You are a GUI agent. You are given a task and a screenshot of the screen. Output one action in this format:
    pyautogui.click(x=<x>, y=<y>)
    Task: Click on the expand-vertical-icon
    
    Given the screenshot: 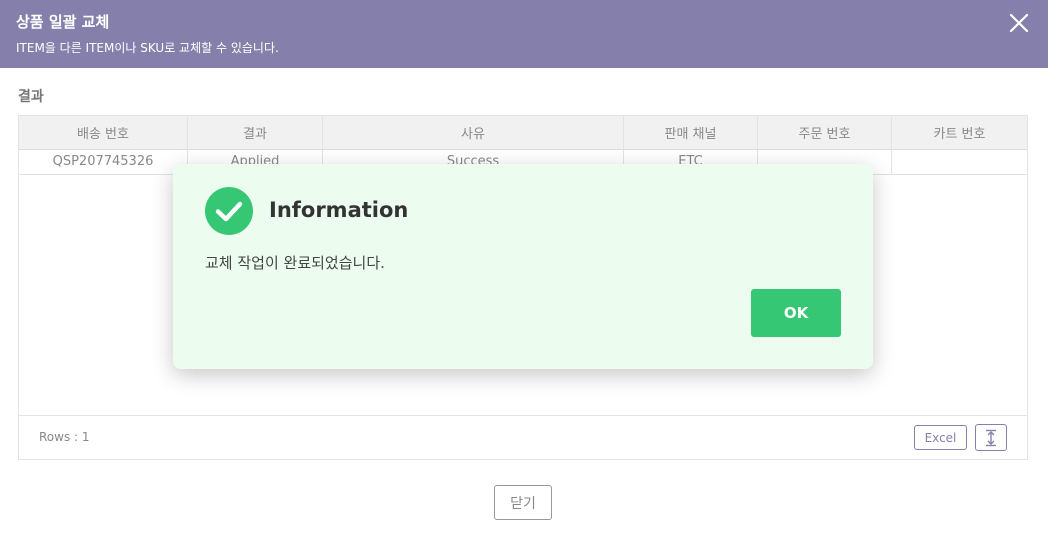 What is the action you would take?
    pyautogui.click(x=991, y=437)
    